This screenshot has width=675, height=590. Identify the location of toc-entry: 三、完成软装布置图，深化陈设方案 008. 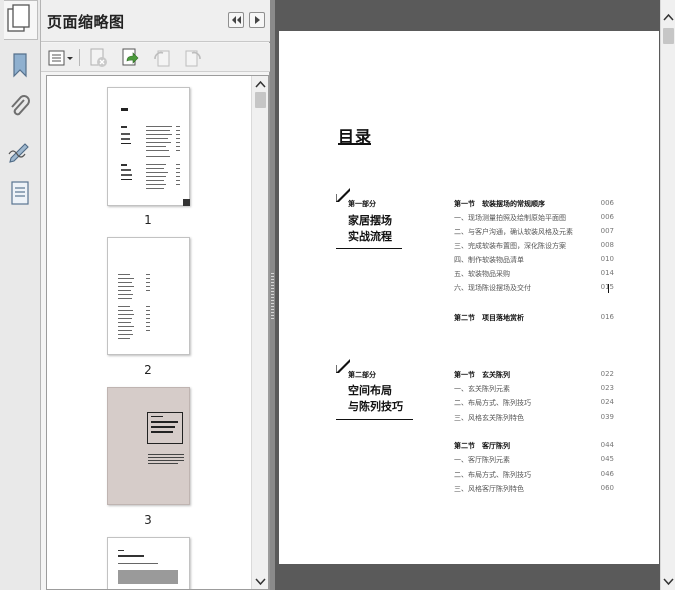
(534, 247).